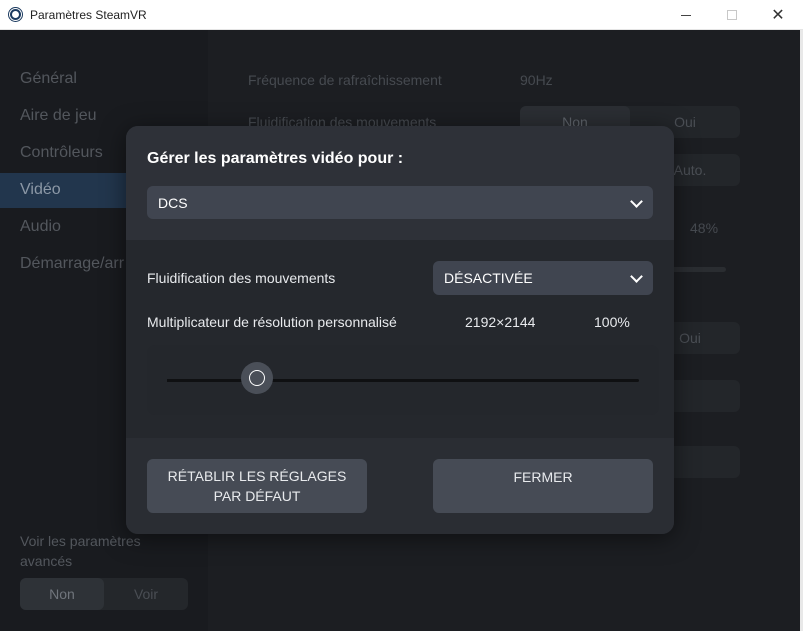  What do you see at coordinates (500, 322) in the screenshot?
I see `resolution-value: 2192×2144` at bounding box center [500, 322].